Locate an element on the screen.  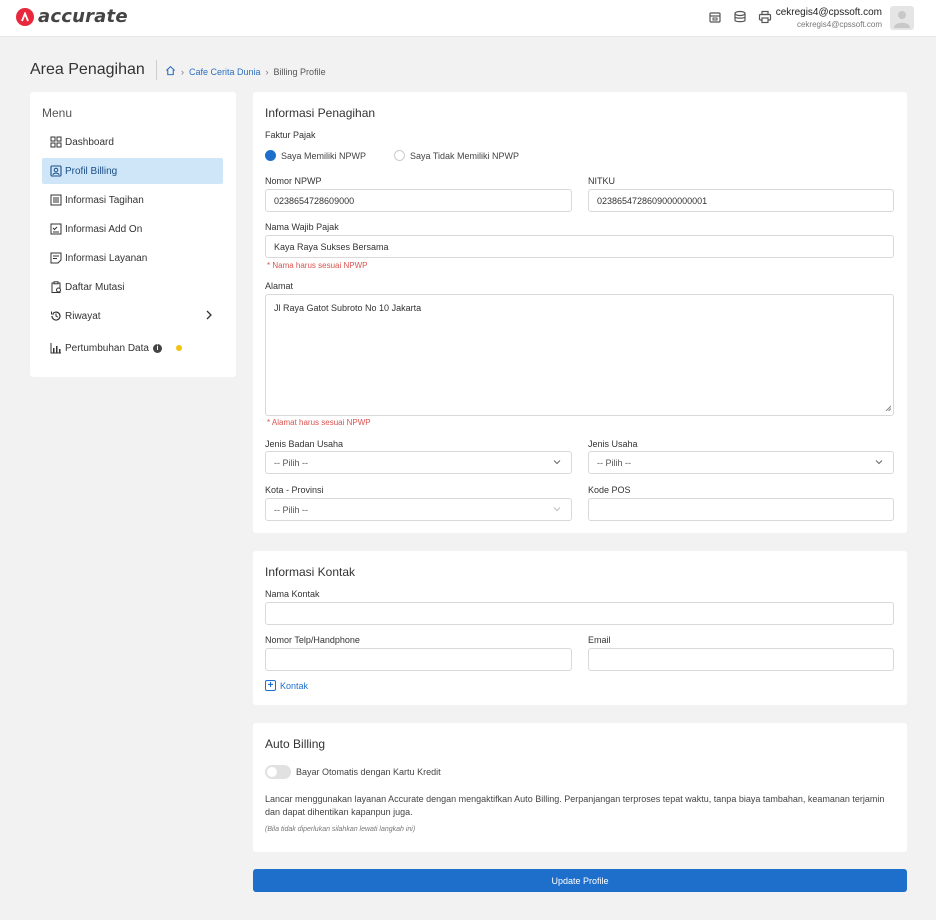
auto-billing-toggle is located at coordinates (278, 772).